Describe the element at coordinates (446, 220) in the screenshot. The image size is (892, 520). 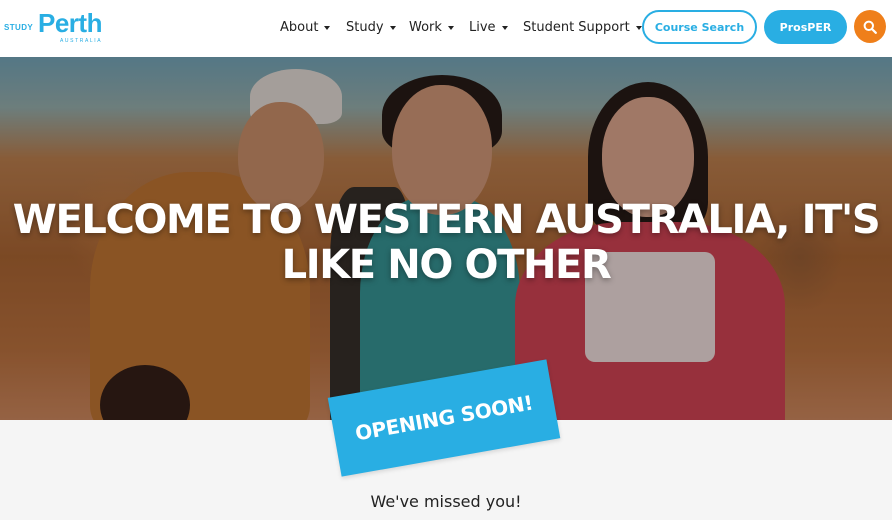
I see `hero-title-line-1: WELCOME TO WESTERN AUSTRALIA, IT'S` at that location.